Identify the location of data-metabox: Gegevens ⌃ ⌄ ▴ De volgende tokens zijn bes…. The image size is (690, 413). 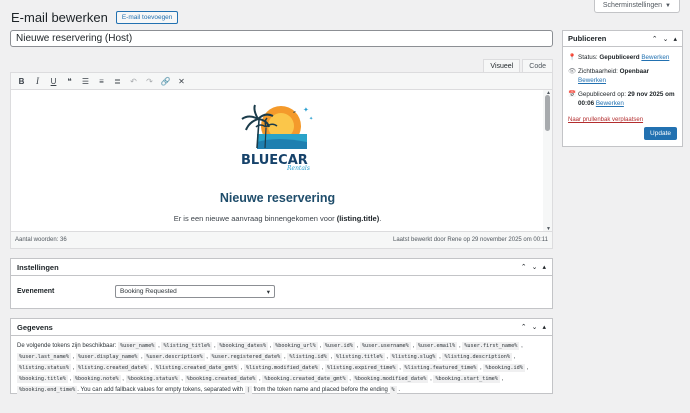
(281, 356).